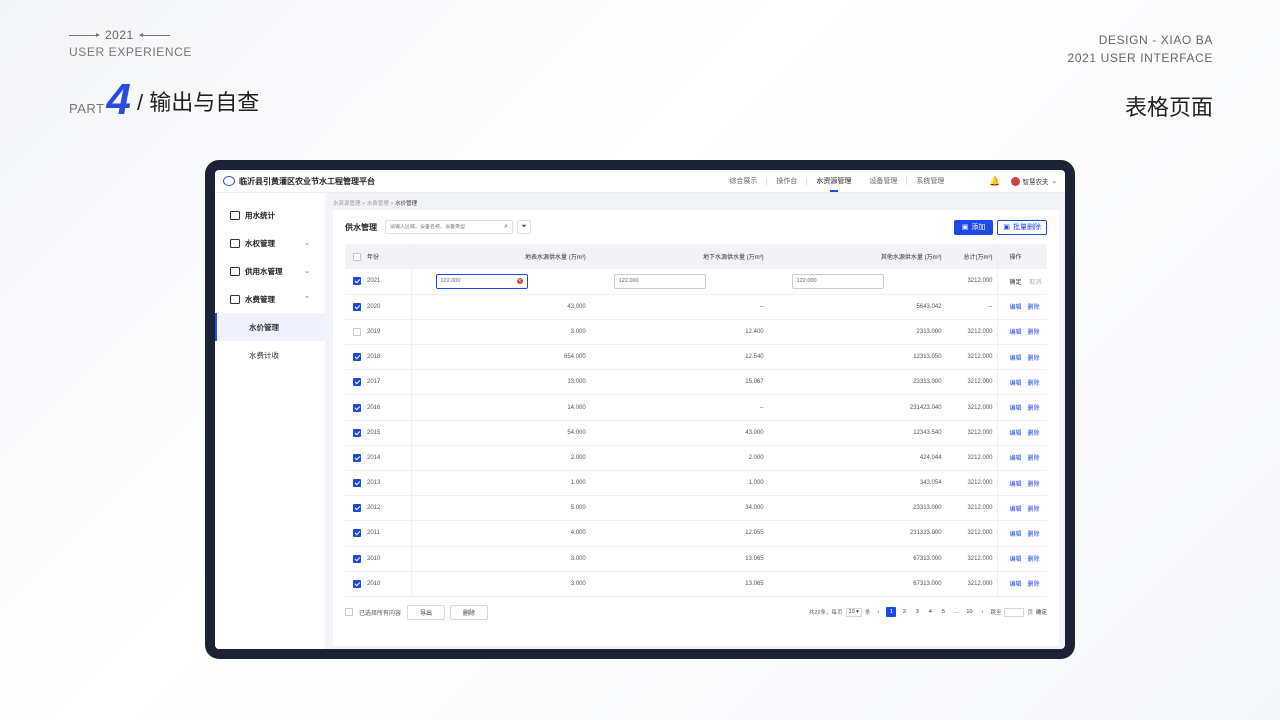 The width and height of the screenshot is (1280, 720). I want to click on sidebar-item-supply-use: 供用水管理 ⌄, so click(270, 271).